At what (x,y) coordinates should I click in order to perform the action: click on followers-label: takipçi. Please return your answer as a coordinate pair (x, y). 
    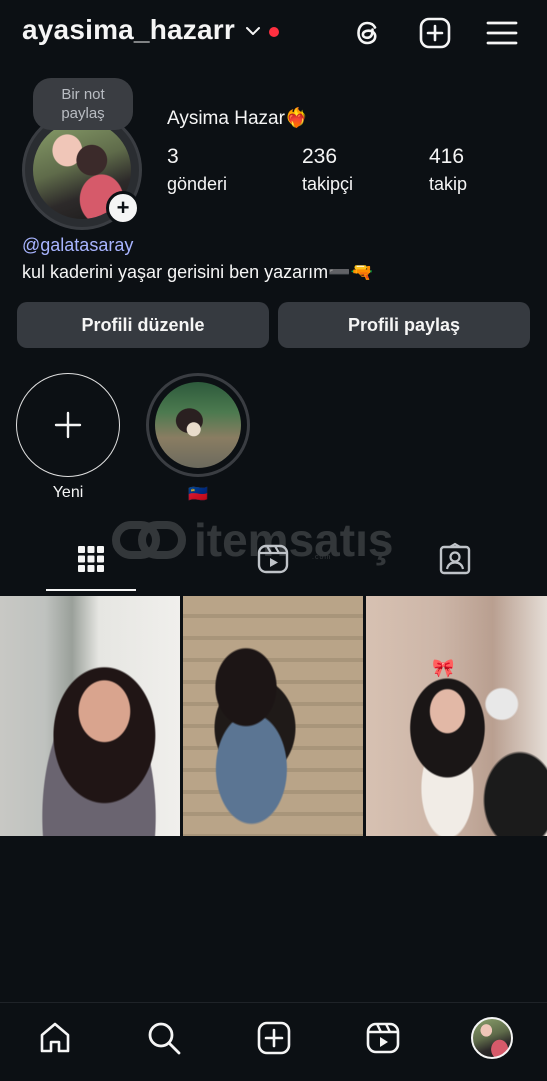
    Looking at the image, I should click on (327, 184).